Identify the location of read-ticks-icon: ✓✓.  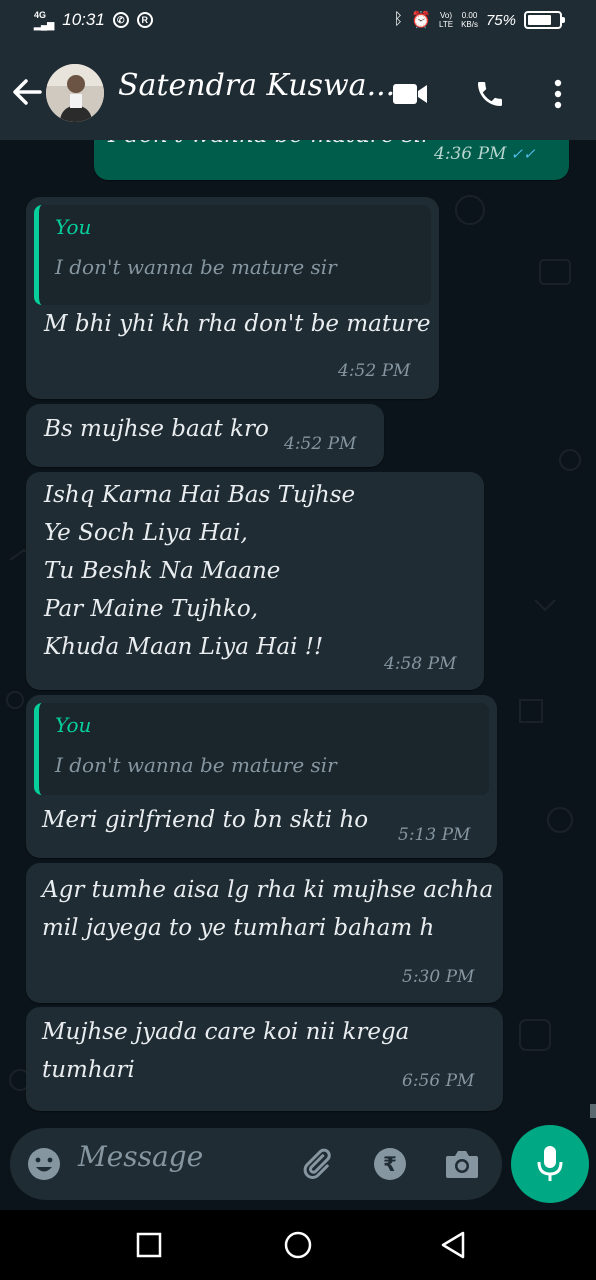
(523, 154).